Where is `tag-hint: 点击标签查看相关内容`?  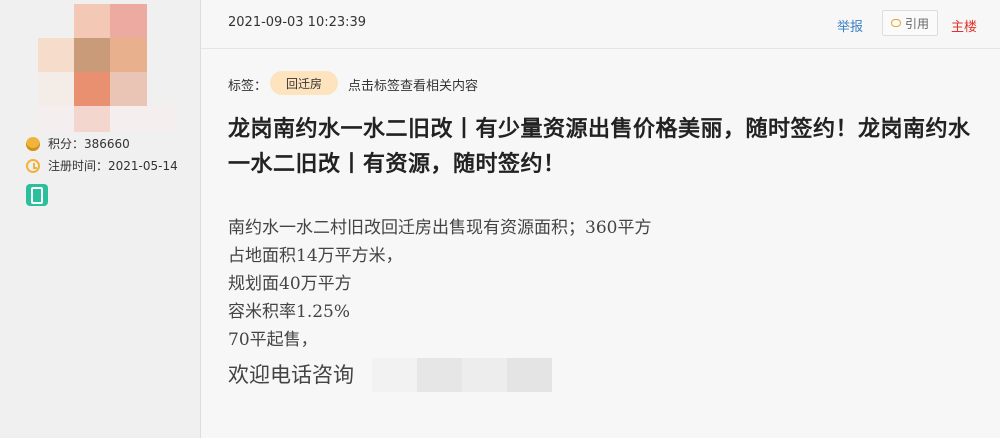 tag-hint: 点击标签查看相关内容 is located at coordinates (413, 86).